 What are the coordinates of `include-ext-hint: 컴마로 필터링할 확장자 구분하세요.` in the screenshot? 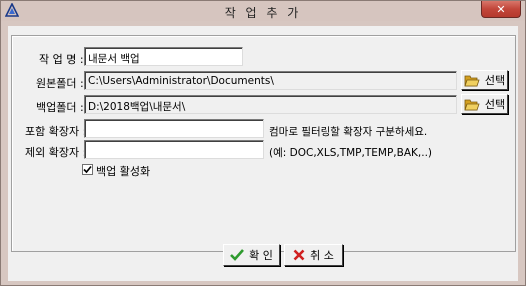 It's located at (348, 132).